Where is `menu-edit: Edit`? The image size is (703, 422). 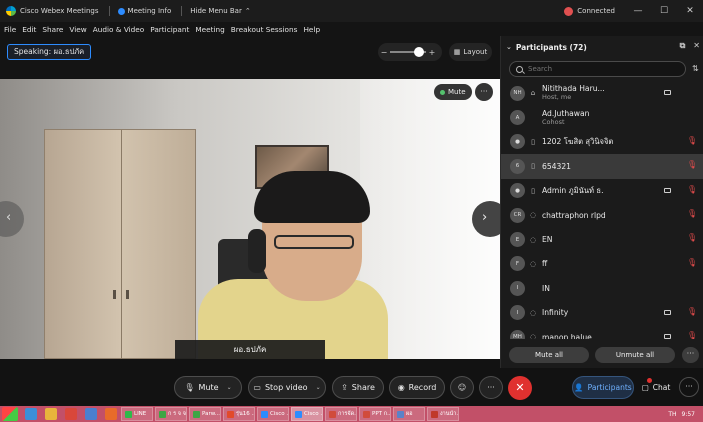 menu-edit: Edit is located at coordinates (29, 29).